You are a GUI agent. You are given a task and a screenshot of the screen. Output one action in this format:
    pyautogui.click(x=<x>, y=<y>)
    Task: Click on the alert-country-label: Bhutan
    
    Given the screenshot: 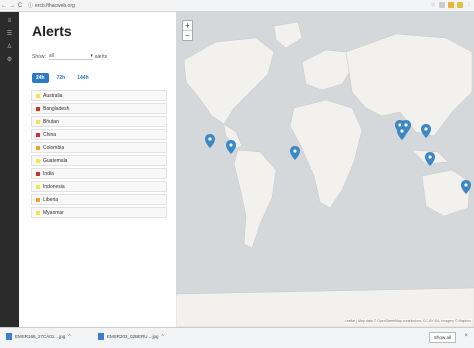 What is the action you would take?
    pyautogui.click(x=51, y=121)
    